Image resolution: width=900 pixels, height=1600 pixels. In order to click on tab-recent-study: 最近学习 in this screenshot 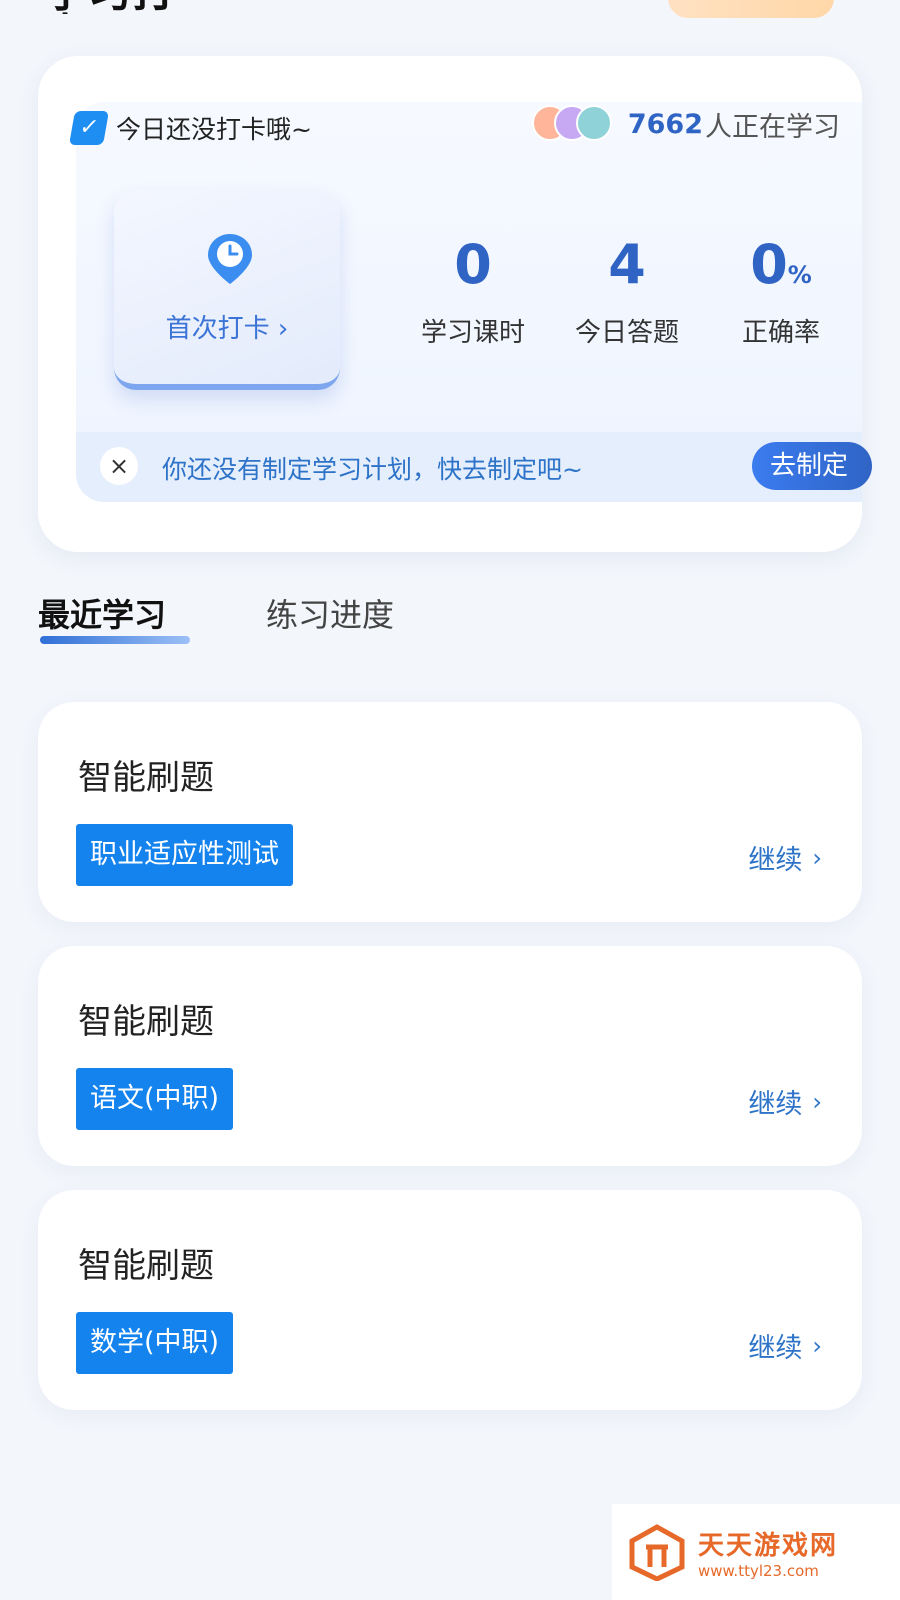, I will do `click(102, 613)`.